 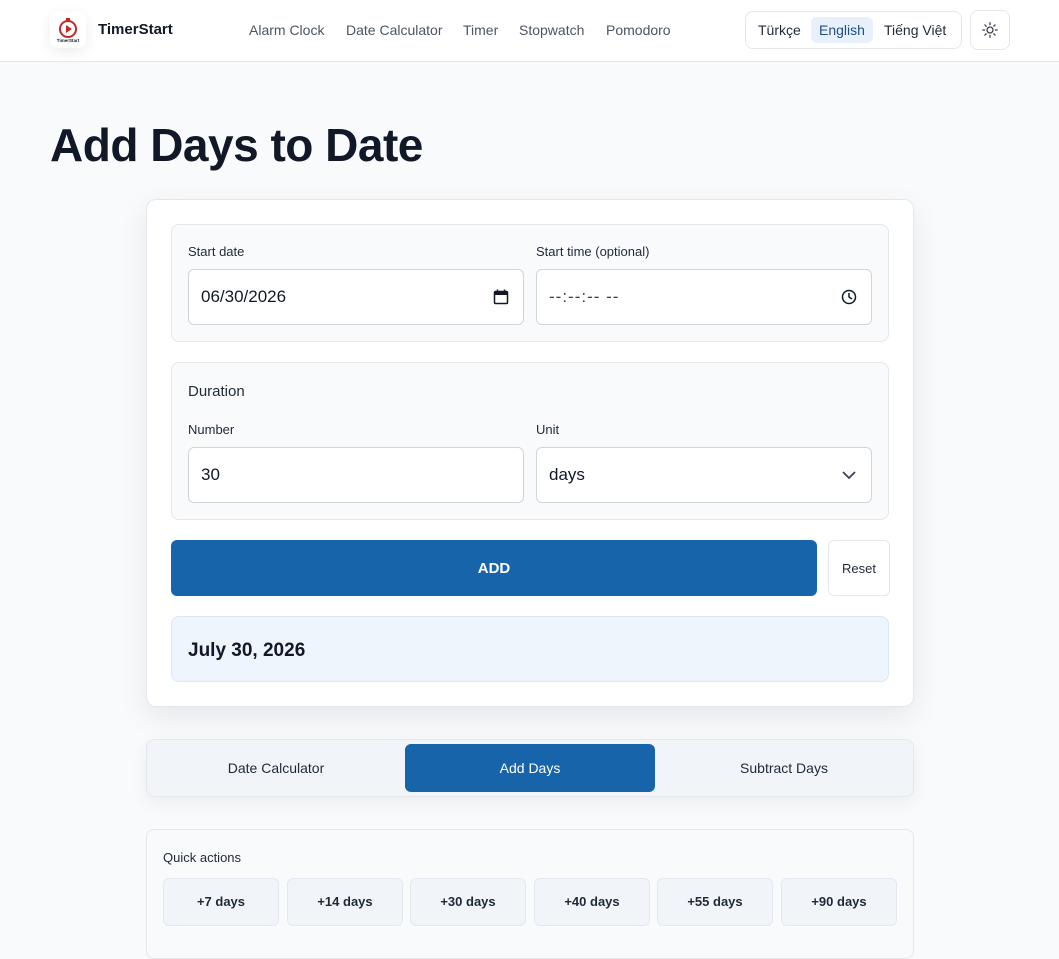 I want to click on number-value: 30, so click(x=210, y=474).